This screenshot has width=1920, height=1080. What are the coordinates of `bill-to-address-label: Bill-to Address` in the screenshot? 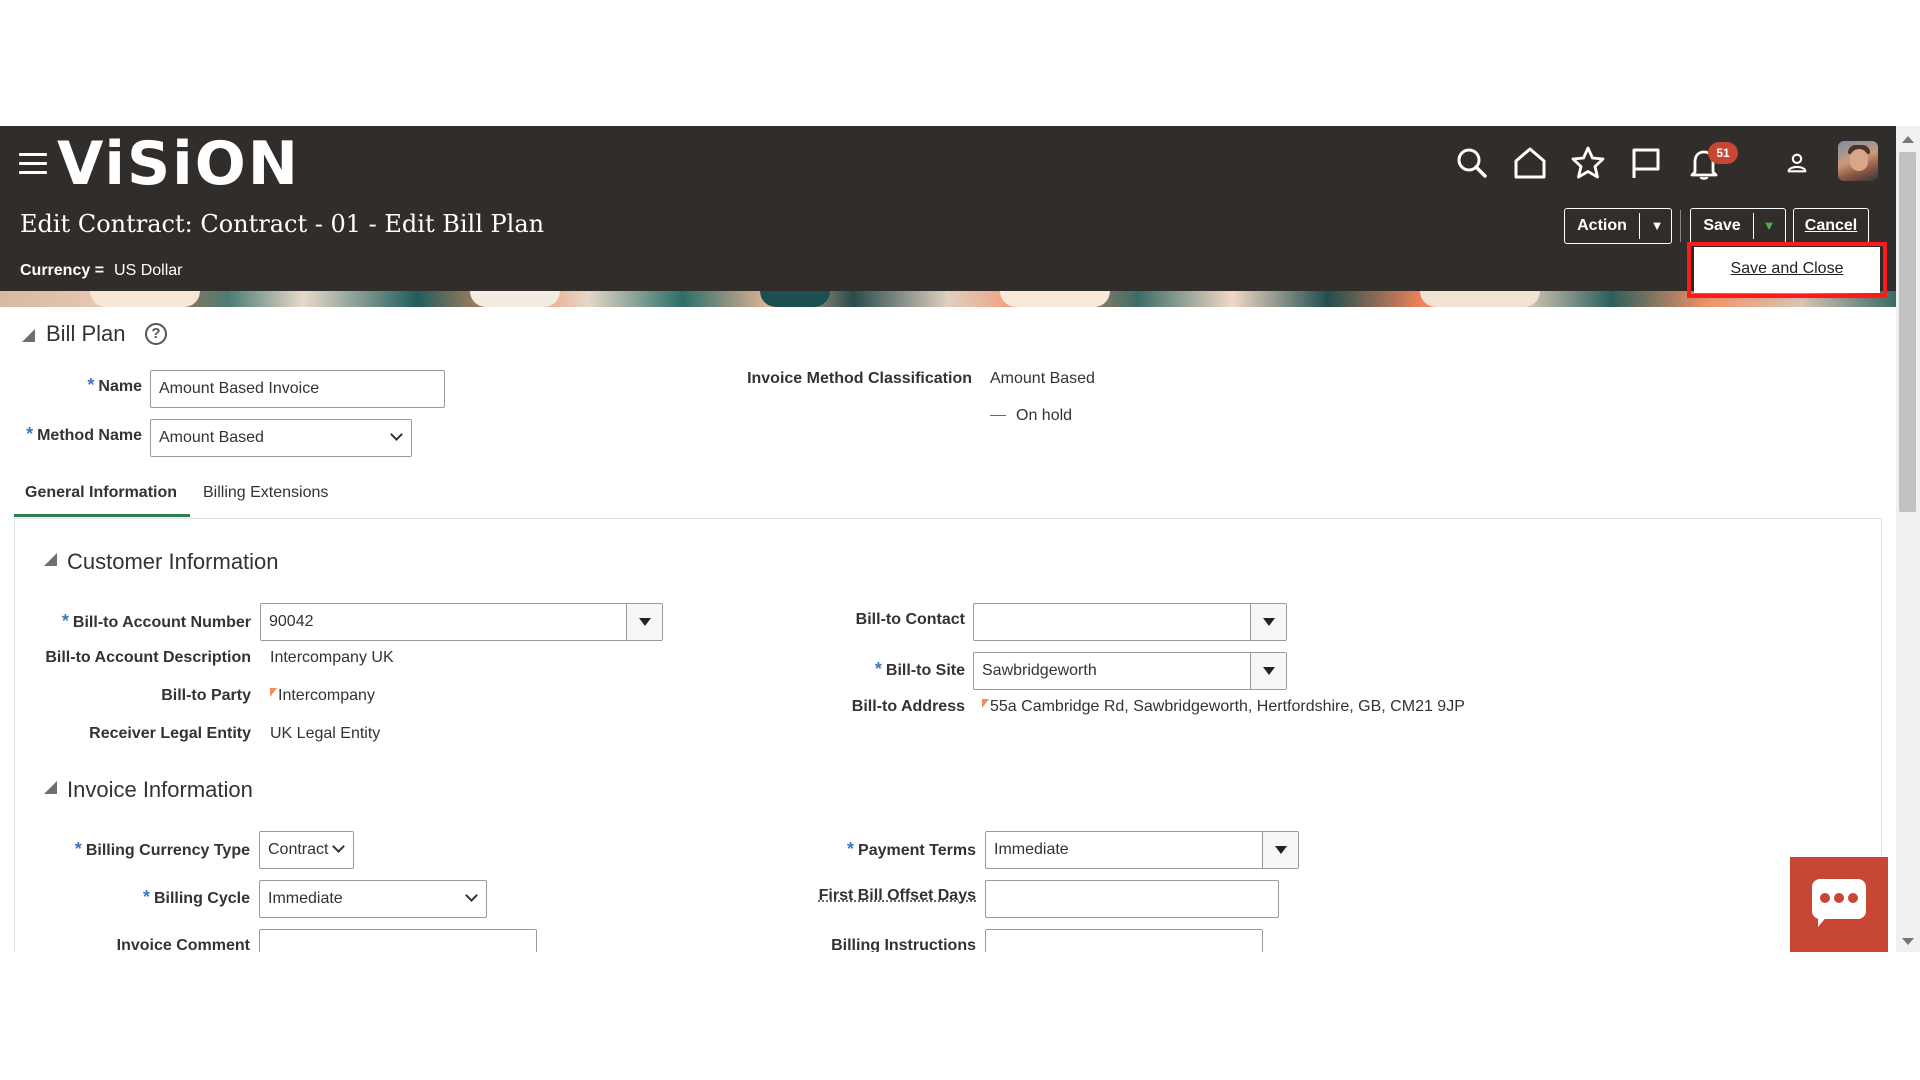 It's located at (908, 706).